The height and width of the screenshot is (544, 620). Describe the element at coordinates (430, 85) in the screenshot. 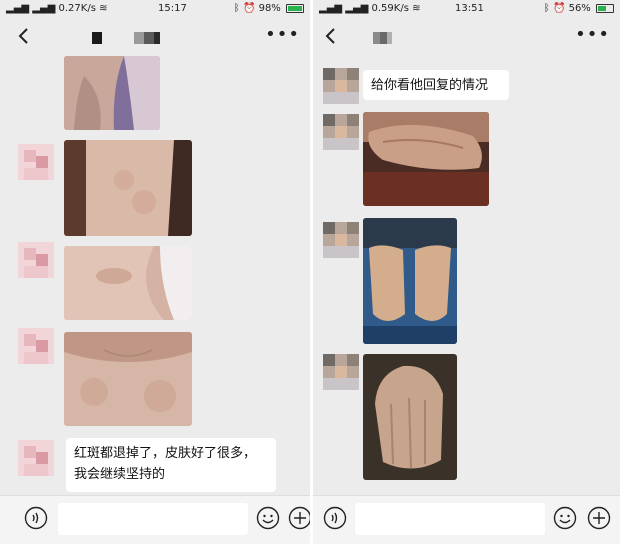

I see `message-text: 给你看他回复的情况` at that location.